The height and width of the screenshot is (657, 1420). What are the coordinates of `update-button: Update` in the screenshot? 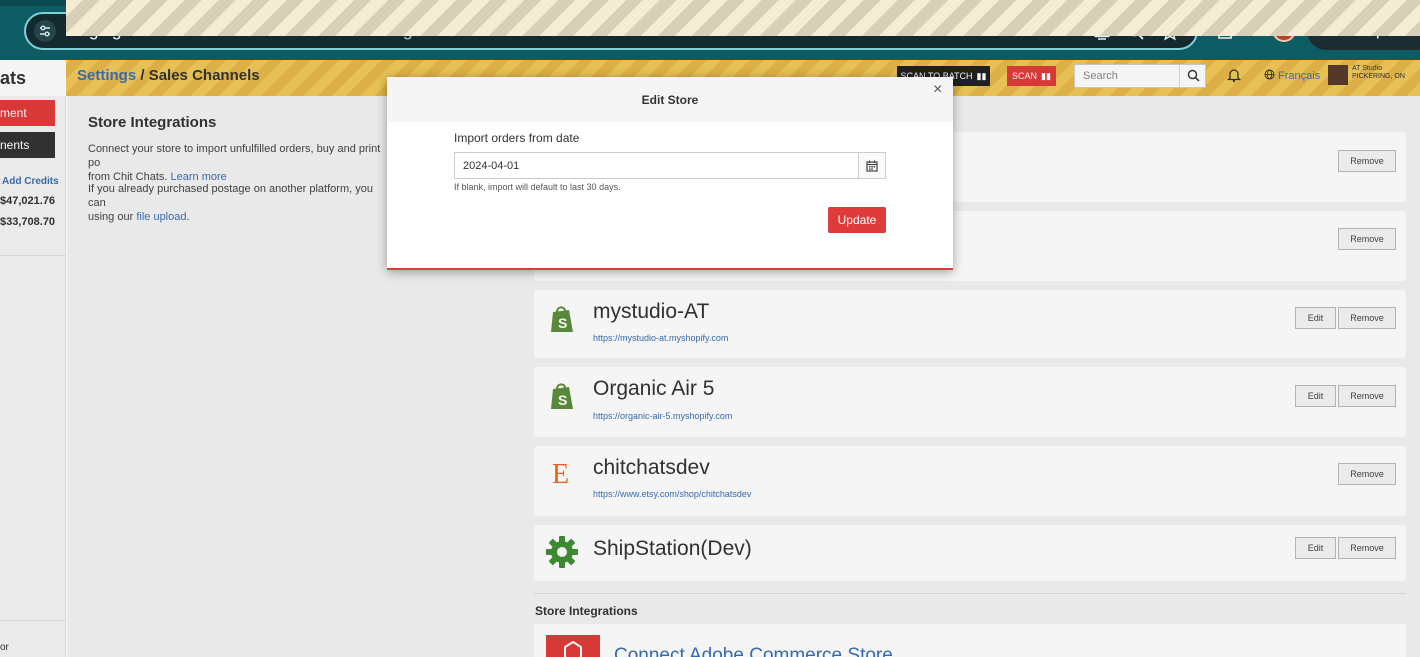 It's located at (857, 220).